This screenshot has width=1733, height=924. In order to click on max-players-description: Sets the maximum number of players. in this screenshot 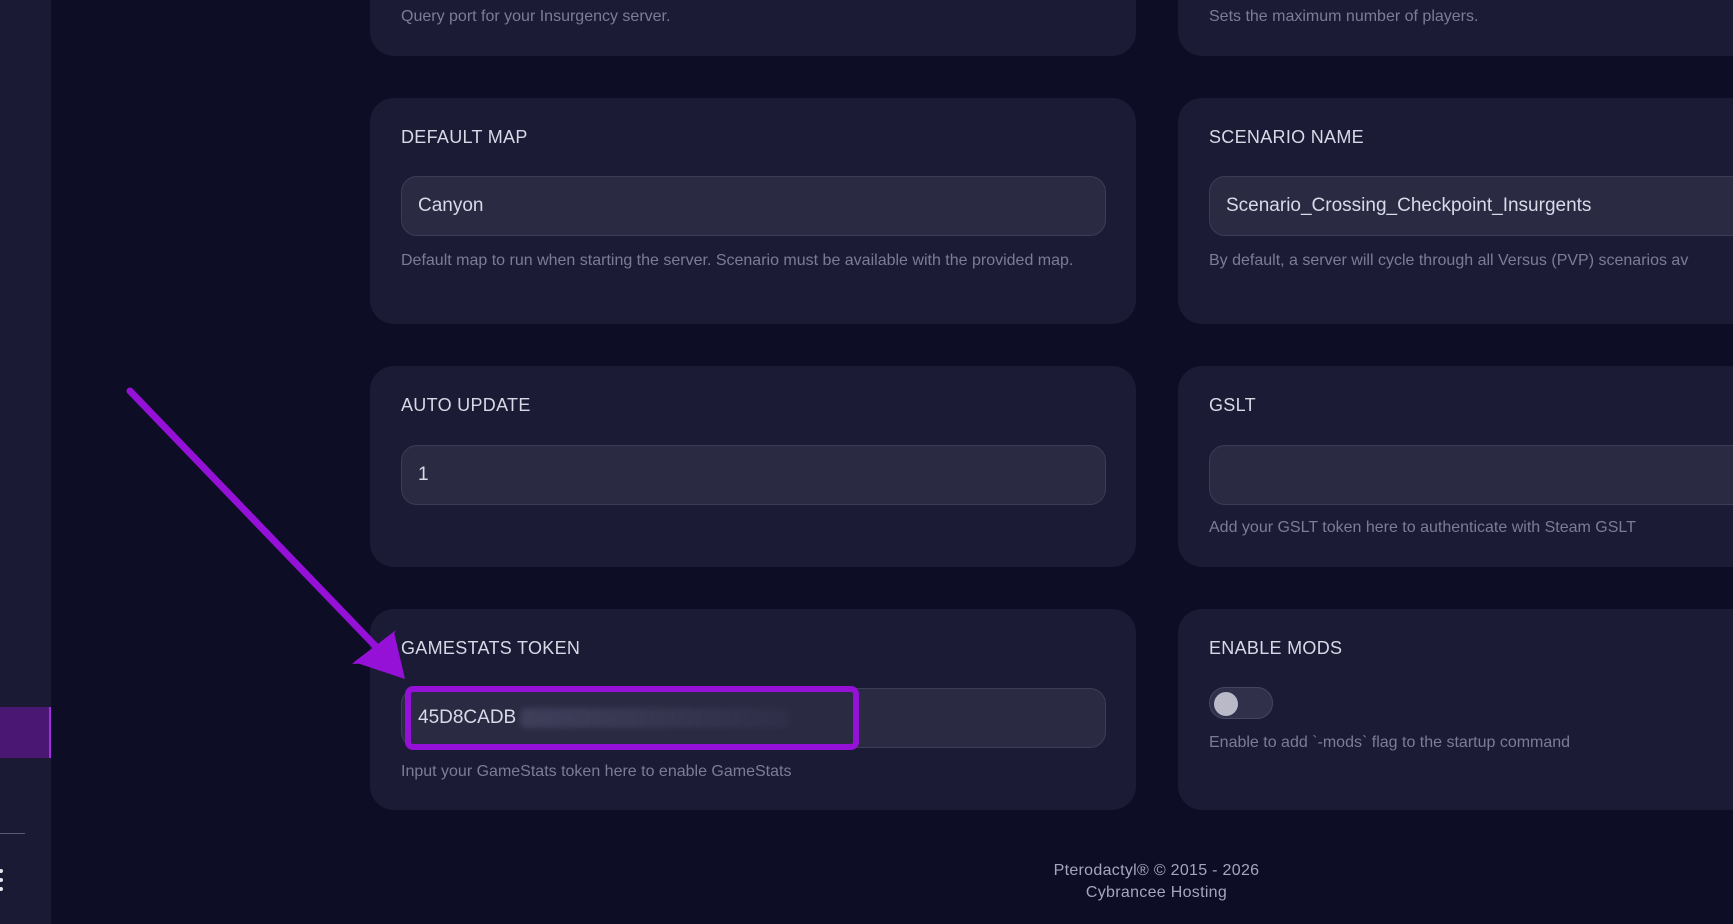, I will do `click(1344, 16)`.